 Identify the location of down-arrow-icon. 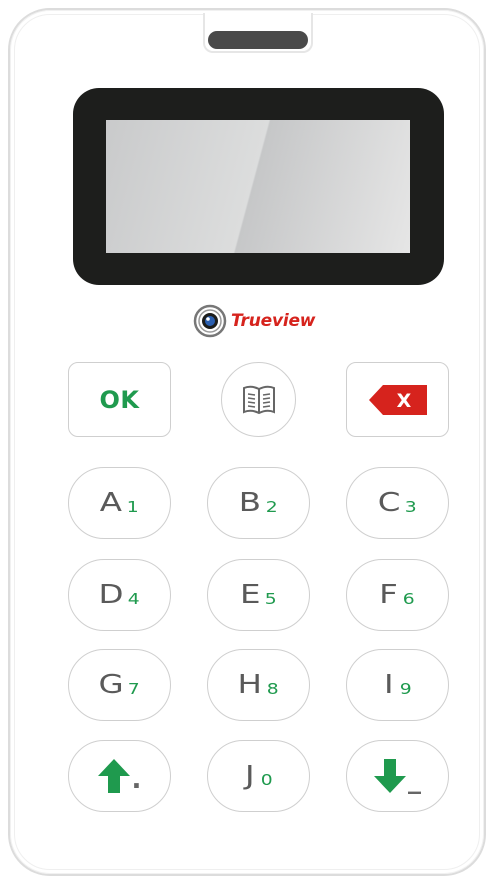
(390, 776).